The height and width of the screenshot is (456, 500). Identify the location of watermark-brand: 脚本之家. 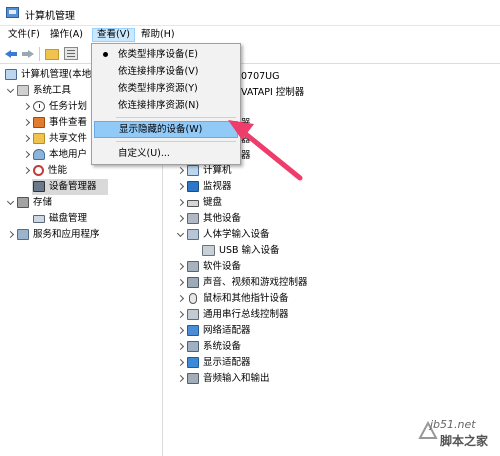
(464, 441).